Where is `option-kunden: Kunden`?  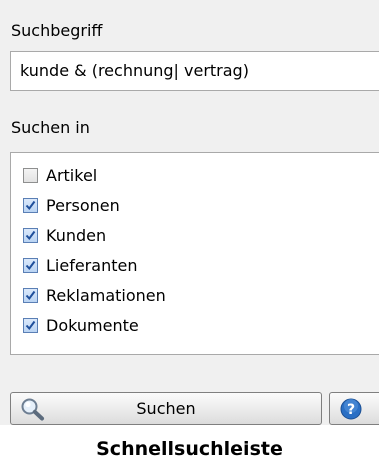
option-kunden: Kunden is located at coordinates (64, 235).